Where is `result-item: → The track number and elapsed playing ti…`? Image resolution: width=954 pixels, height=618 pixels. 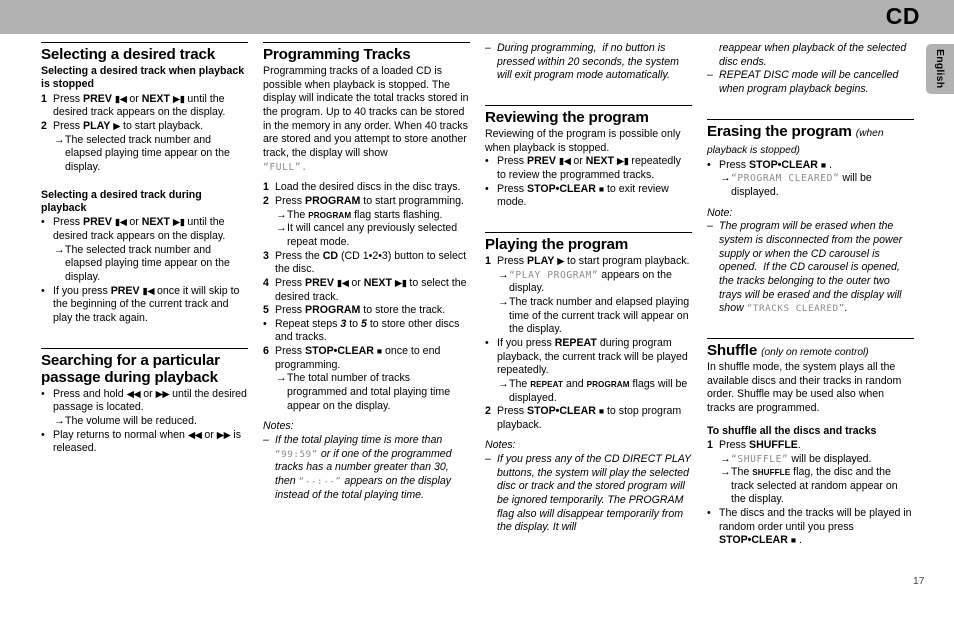 result-item: → The track number and elapsed playing ti… is located at coordinates (588, 316).